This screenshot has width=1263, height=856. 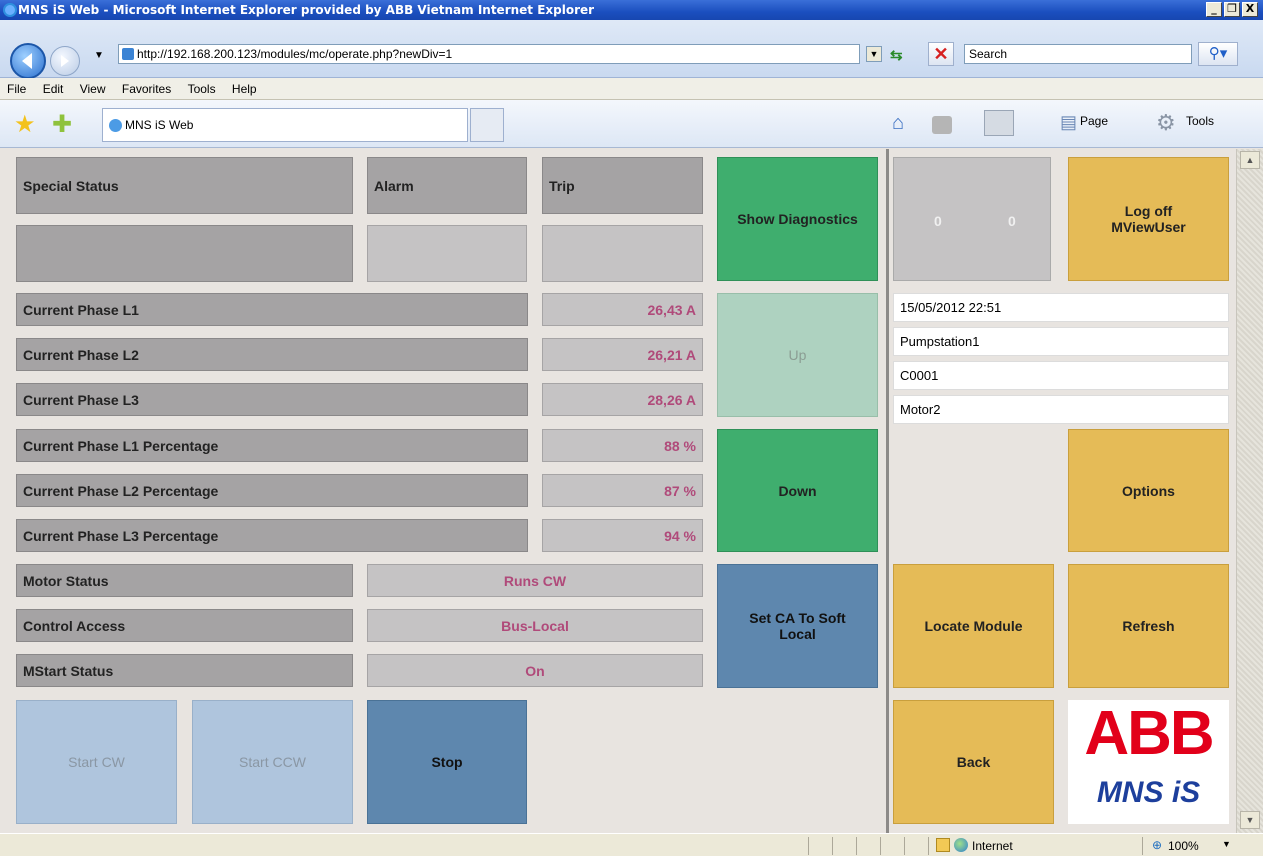 I want to click on back-button: Back, so click(x=973, y=762).